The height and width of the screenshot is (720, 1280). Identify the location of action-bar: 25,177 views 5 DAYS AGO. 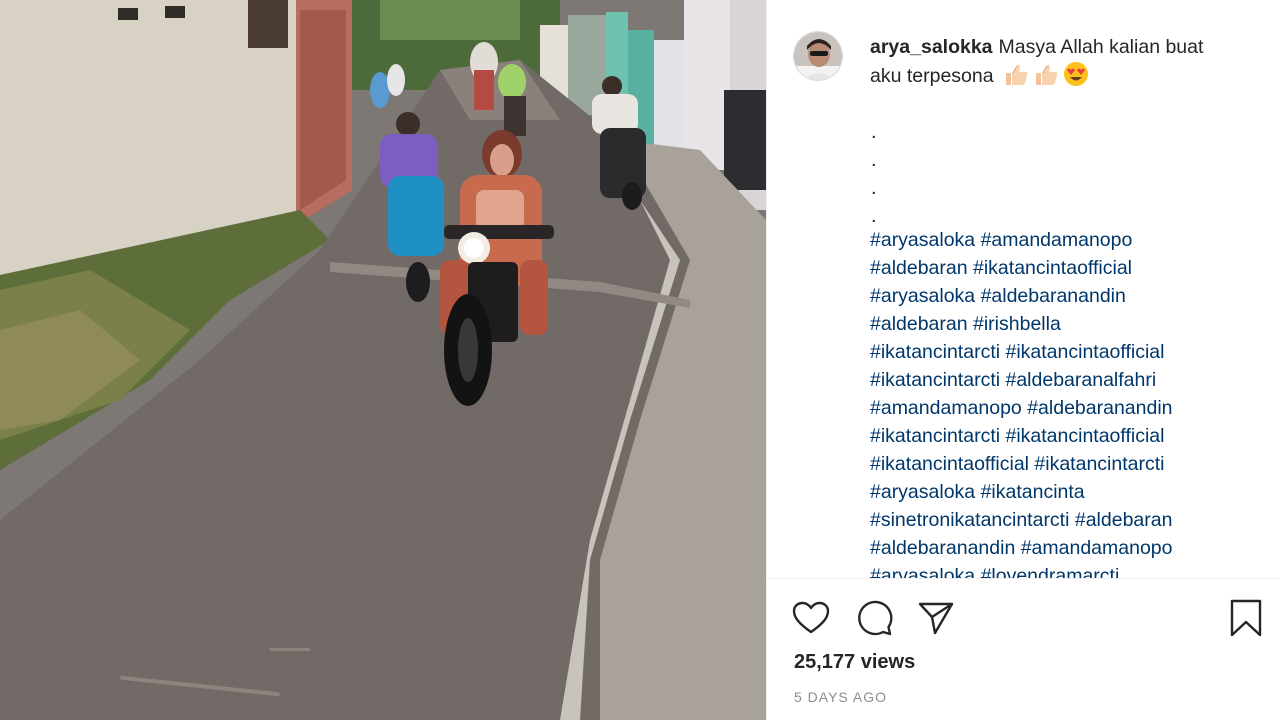
(1023, 649).